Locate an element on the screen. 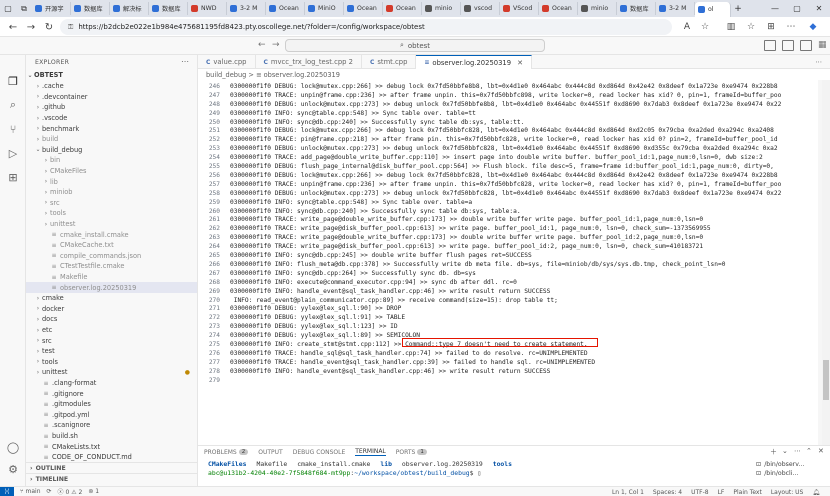  go-back-icon: ← is located at coordinates (262, 45).